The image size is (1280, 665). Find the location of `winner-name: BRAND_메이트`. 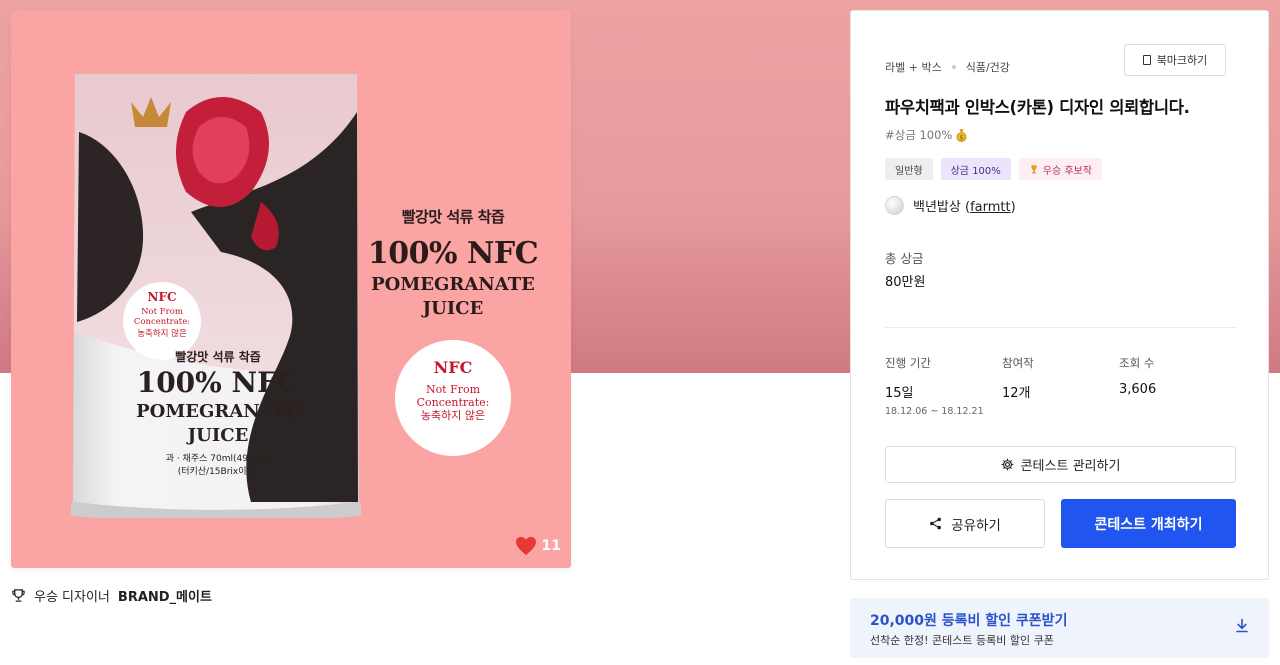

winner-name: BRAND_메이트 is located at coordinates (165, 595).